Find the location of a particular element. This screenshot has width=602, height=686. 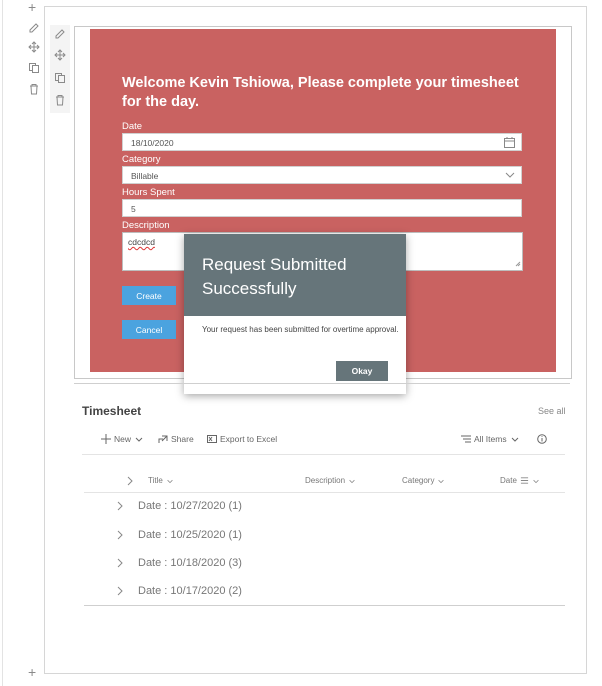

group-row: Date : 10/18/2020 (3) is located at coordinates (179, 563).